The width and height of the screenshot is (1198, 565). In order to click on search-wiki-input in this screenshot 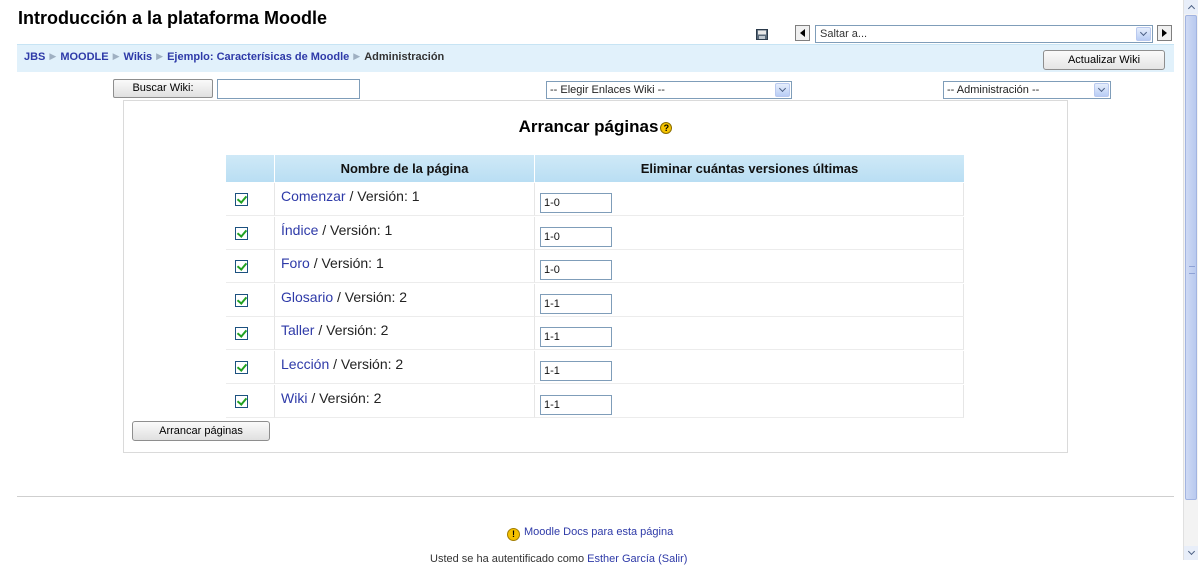, I will do `click(288, 89)`.